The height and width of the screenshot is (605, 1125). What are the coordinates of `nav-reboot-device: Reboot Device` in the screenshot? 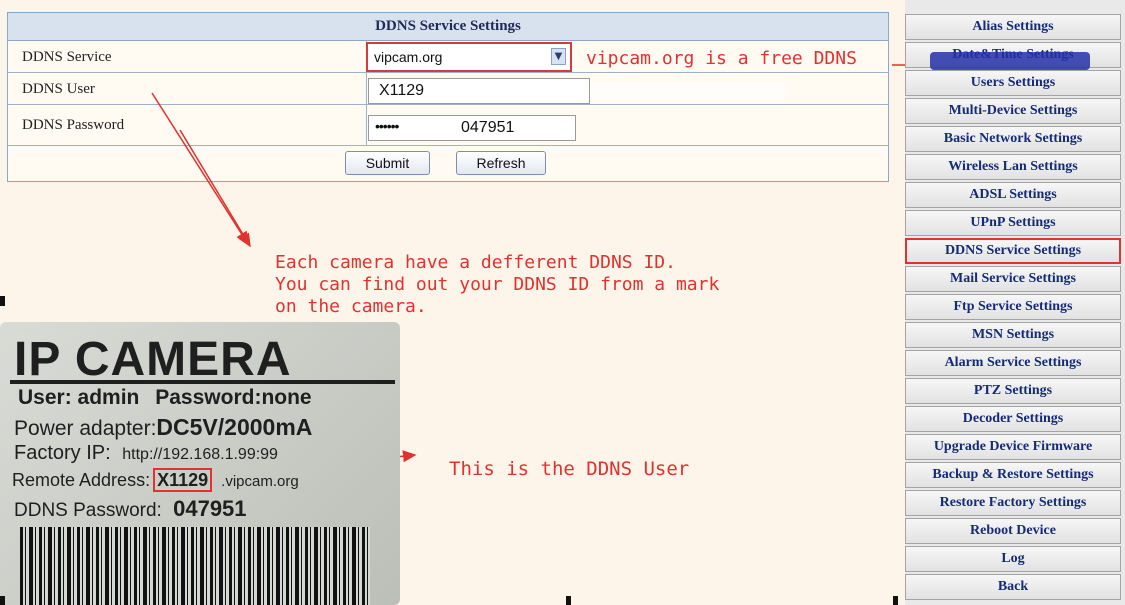 It's located at (1013, 531).